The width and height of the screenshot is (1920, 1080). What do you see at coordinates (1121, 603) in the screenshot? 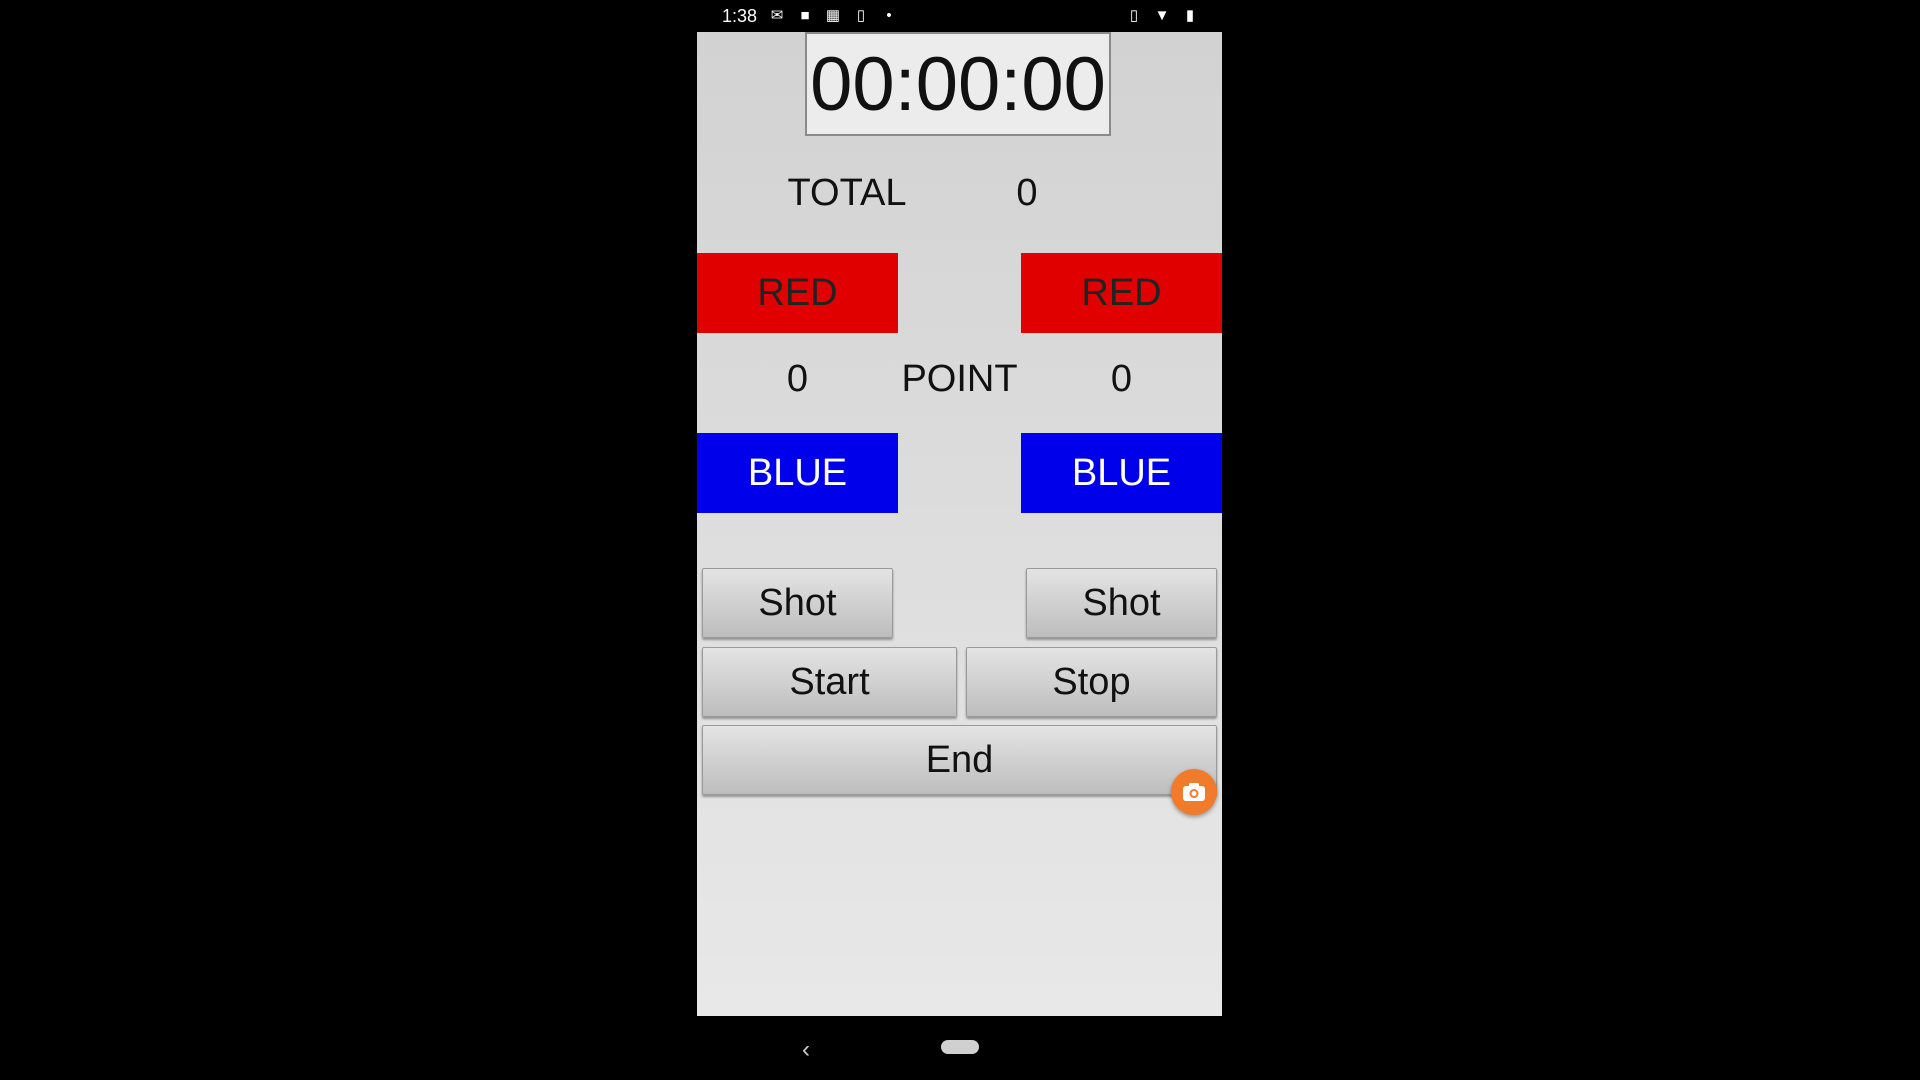
I see `right-shot-button: Shot` at bounding box center [1121, 603].